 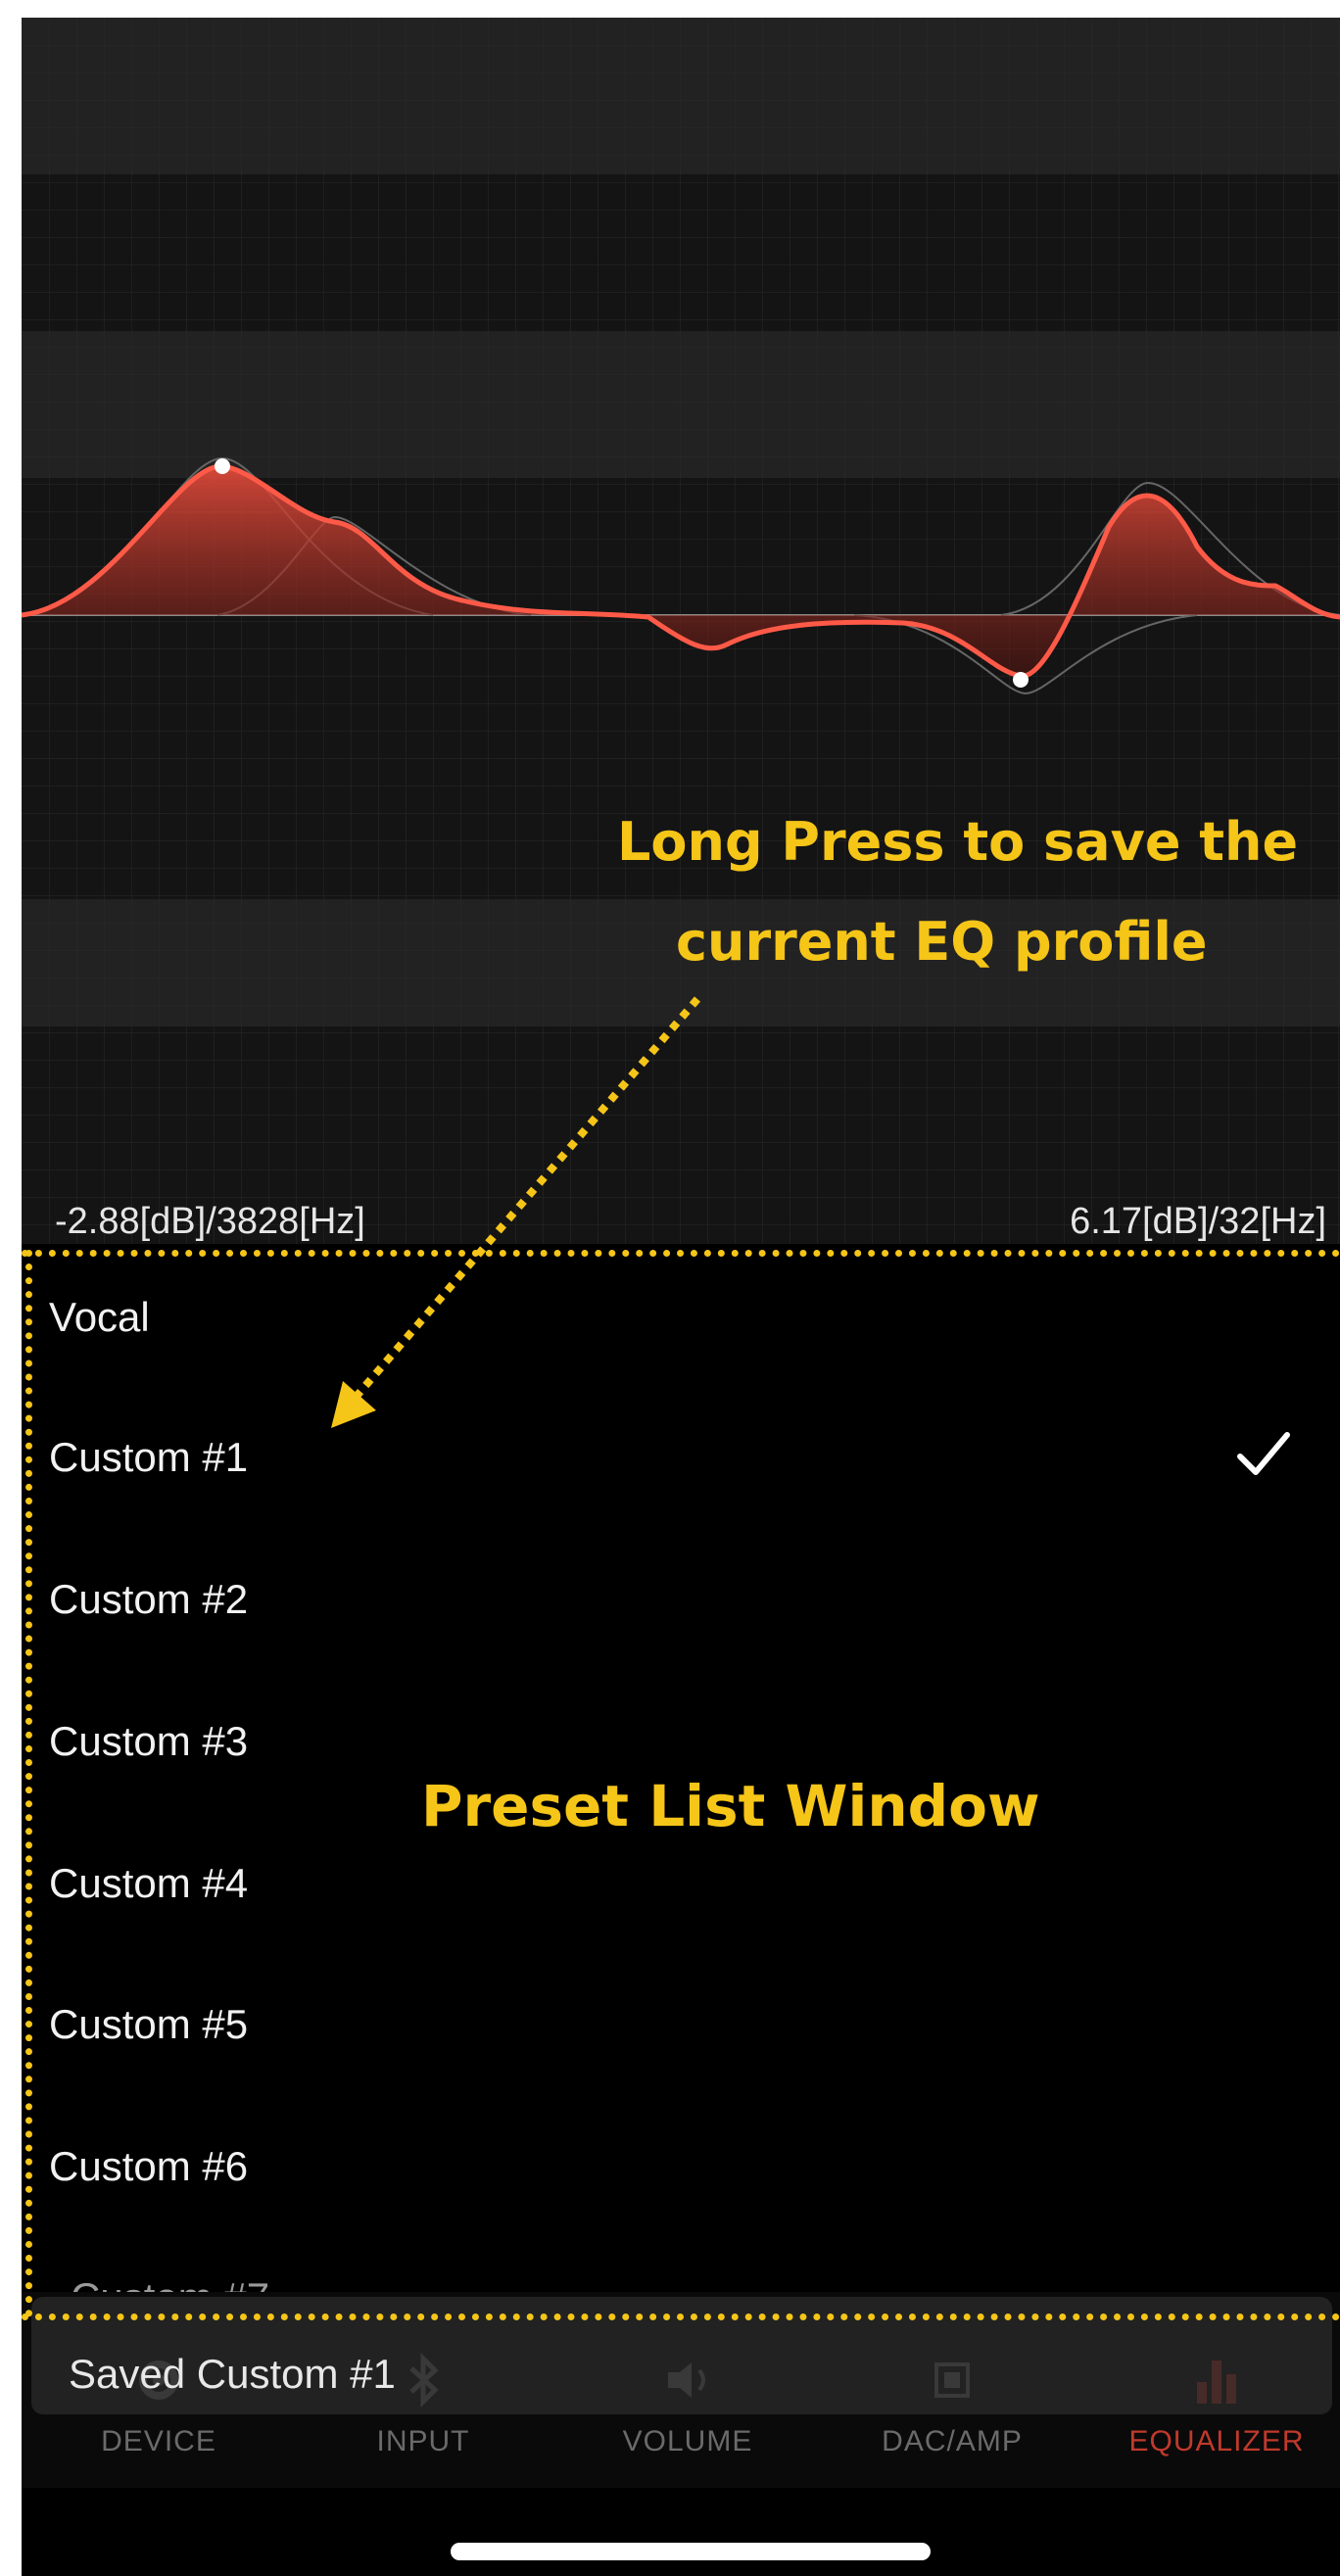 I want to click on tab-input-label: INPUT, so click(x=423, y=2441).